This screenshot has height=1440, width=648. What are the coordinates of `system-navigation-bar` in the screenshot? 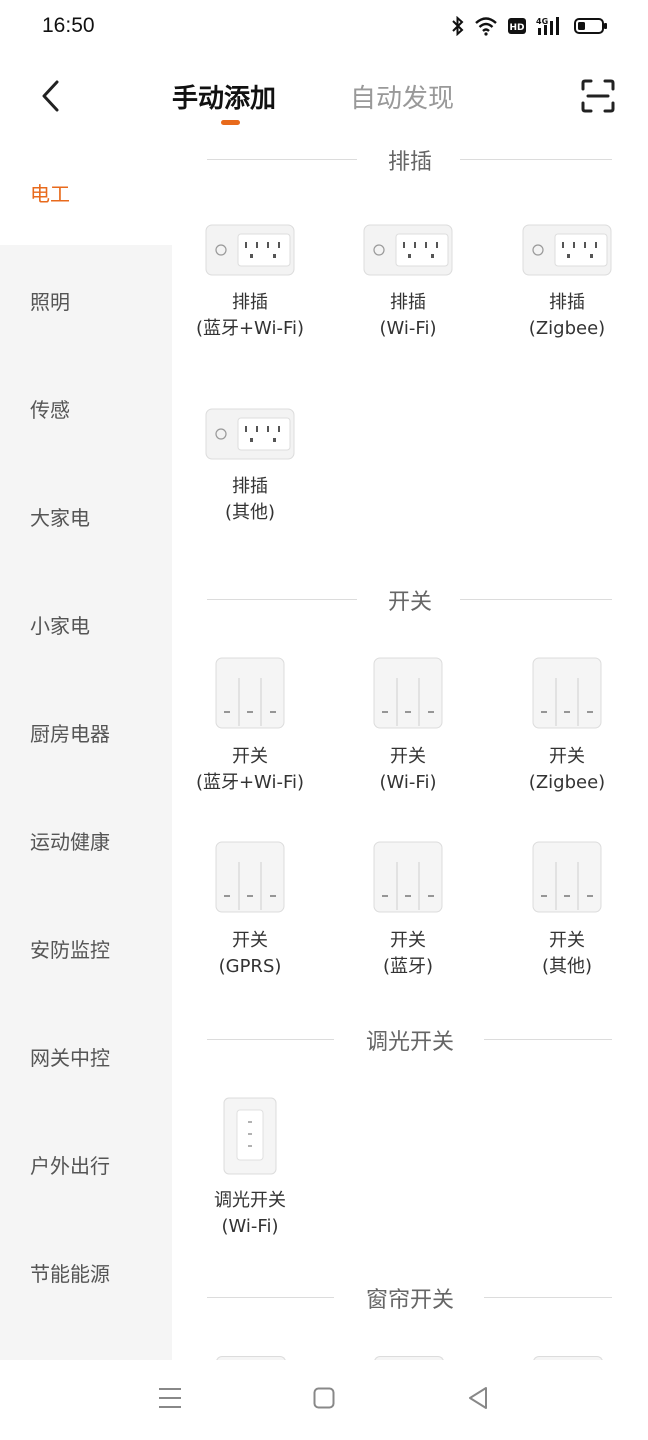 It's located at (324, 1400).